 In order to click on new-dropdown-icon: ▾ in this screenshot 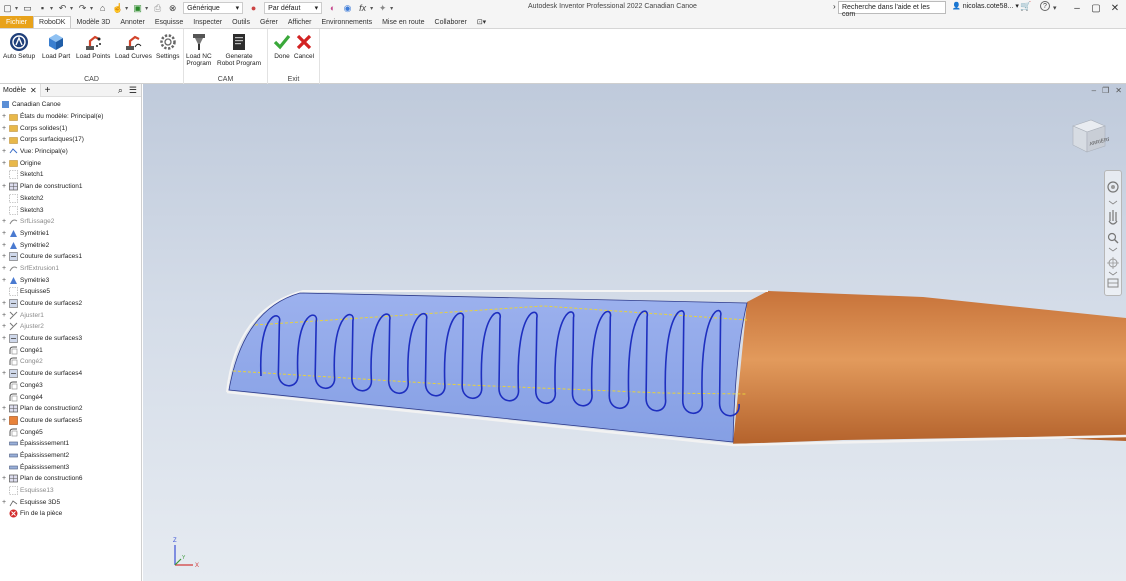, I will do `click(16, 8)`.